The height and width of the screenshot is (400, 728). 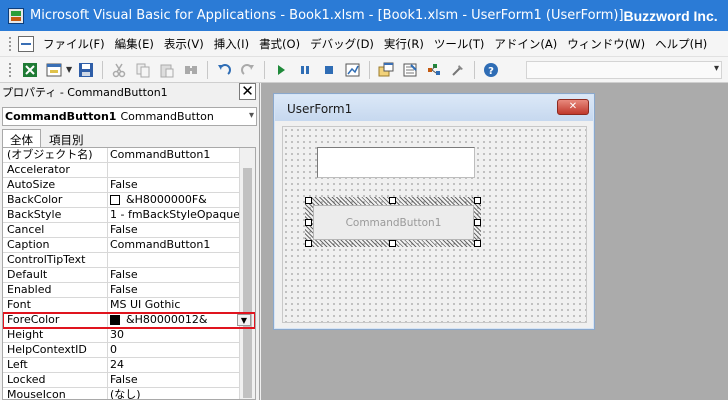 I want to click on property-value: (なし), so click(x=181, y=393).